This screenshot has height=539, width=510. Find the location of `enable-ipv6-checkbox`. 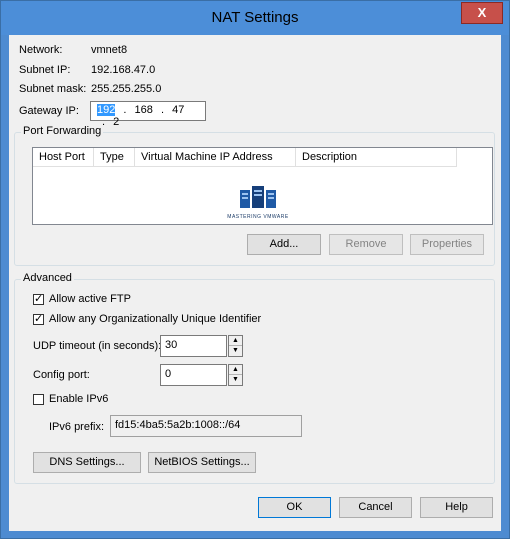

enable-ipv6-checkbox is located at coordinates (38, 399).